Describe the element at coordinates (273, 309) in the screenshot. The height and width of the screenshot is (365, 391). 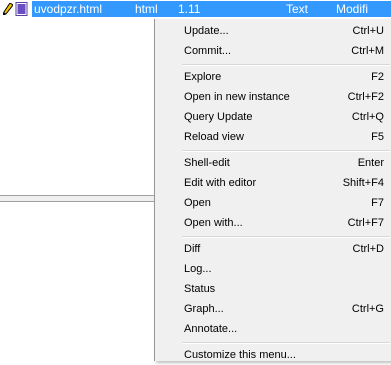
I see `menu-item-graph: Graph... Ctrl+G` at that location.